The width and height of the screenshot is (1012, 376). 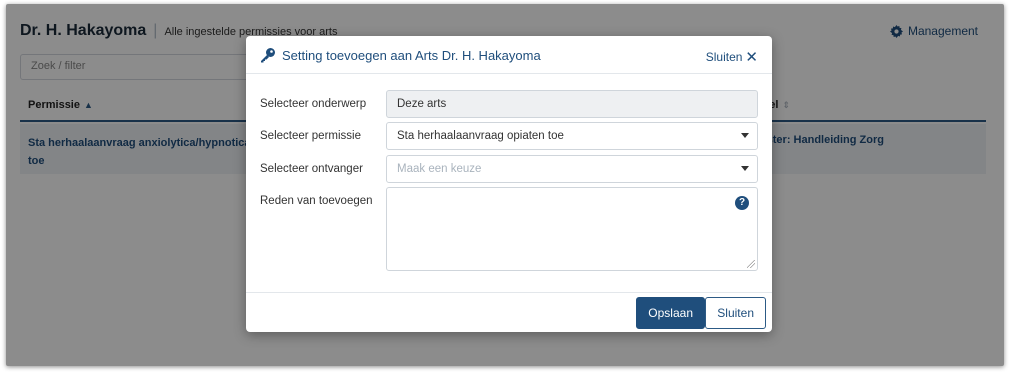 I want to click on onderwerp-field: Deze arts, so click(x=572, y=104).